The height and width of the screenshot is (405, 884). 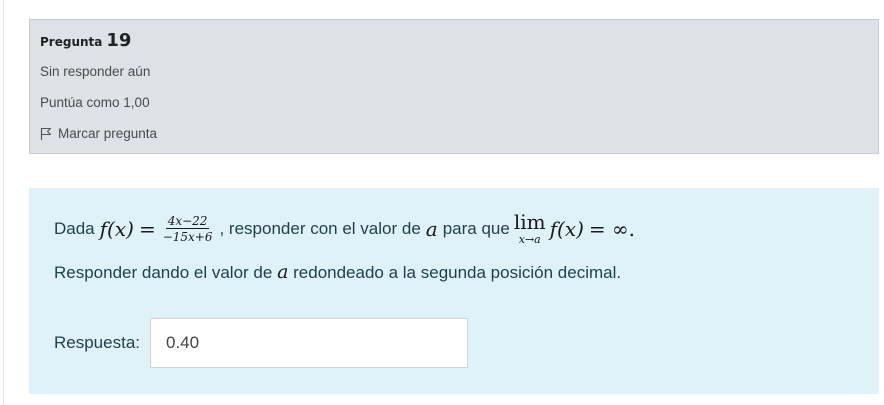 What do you see at coordinates (108, 133) in the screenshot?
I see `flag-label: Marcar pregunta` at bounding box center [108, 133].